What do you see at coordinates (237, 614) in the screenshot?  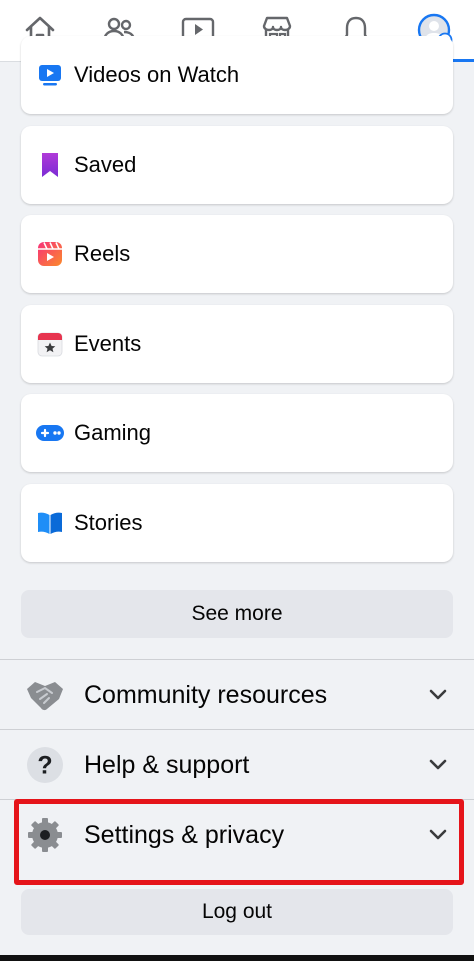 I see `see-more-button: See more` at bounding box center [237, 614].